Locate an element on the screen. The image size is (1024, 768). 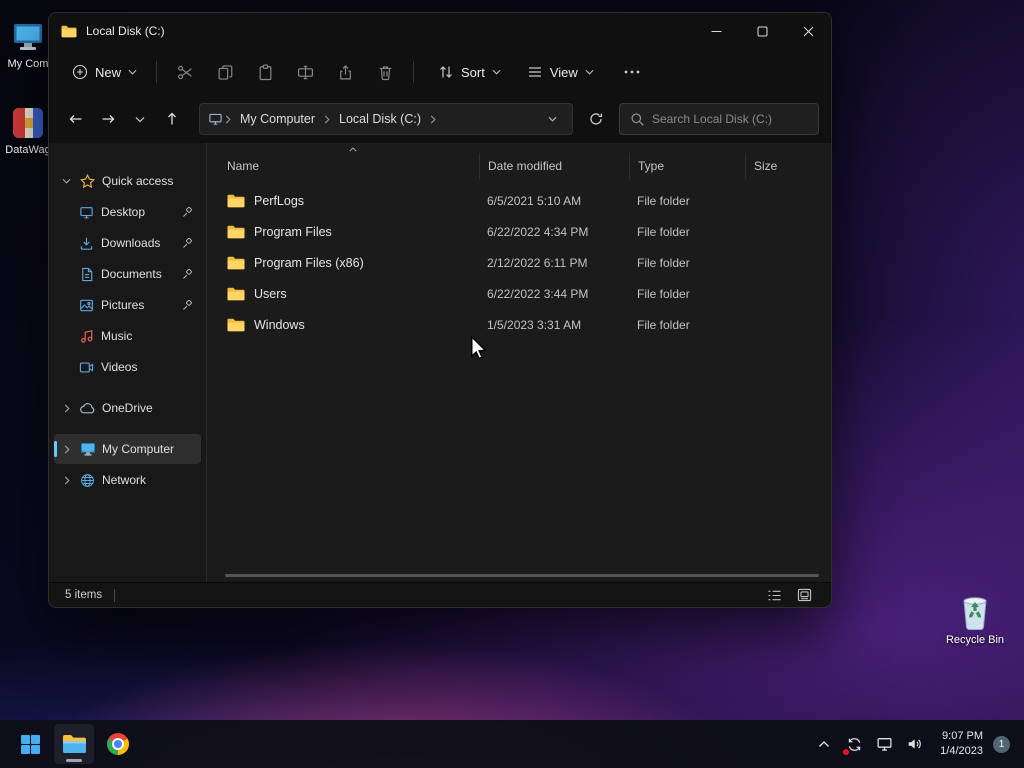
sidebar-item-onedrive: OneDrive is located at coordinates (127, 408).